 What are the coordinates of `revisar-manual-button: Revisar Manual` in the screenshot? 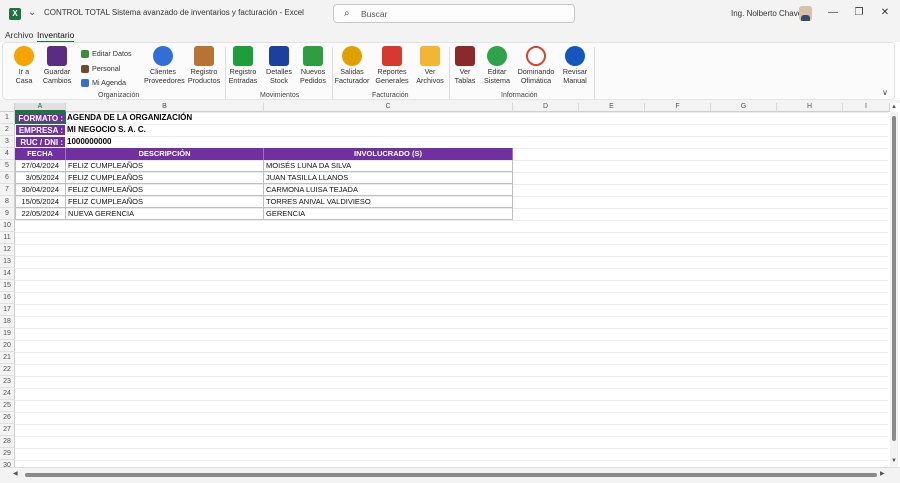 It's located at (575, 65).